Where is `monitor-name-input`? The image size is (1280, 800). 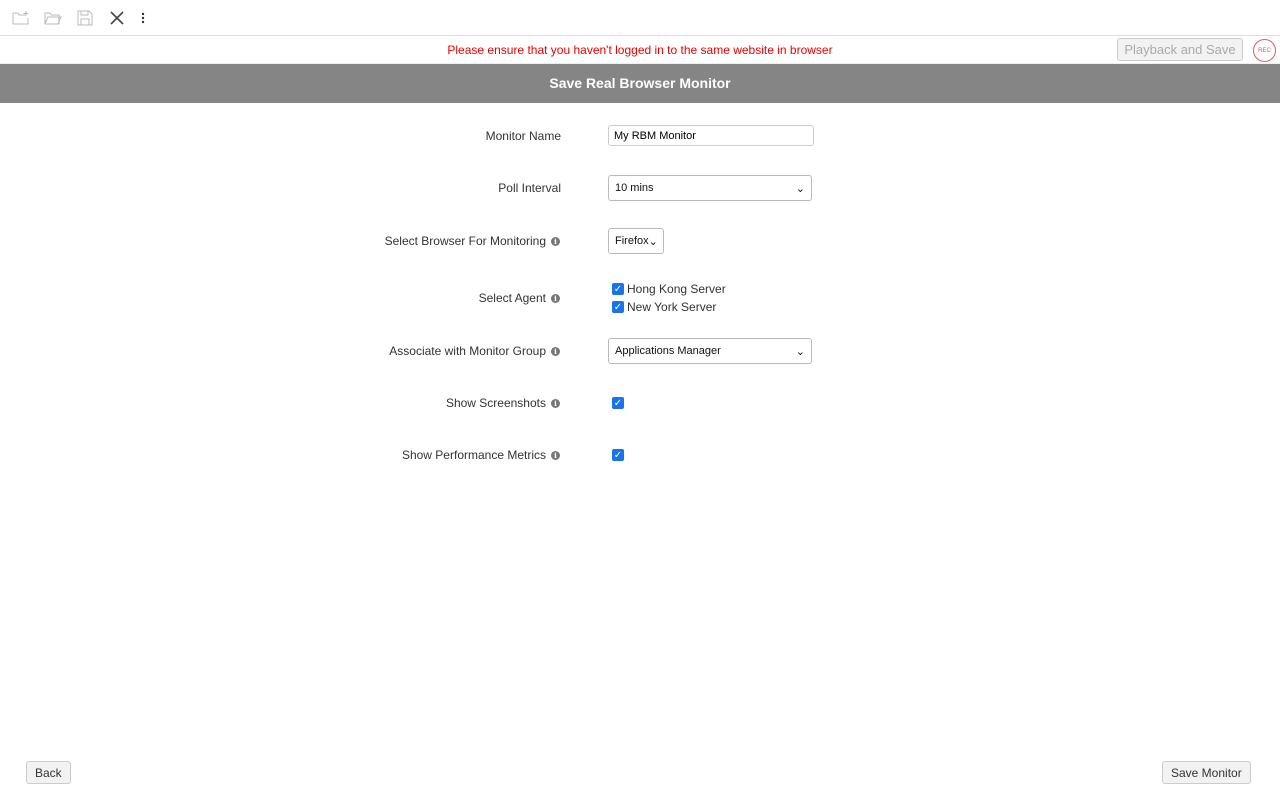 monitor-name-input is located at coordinates (711, 135).